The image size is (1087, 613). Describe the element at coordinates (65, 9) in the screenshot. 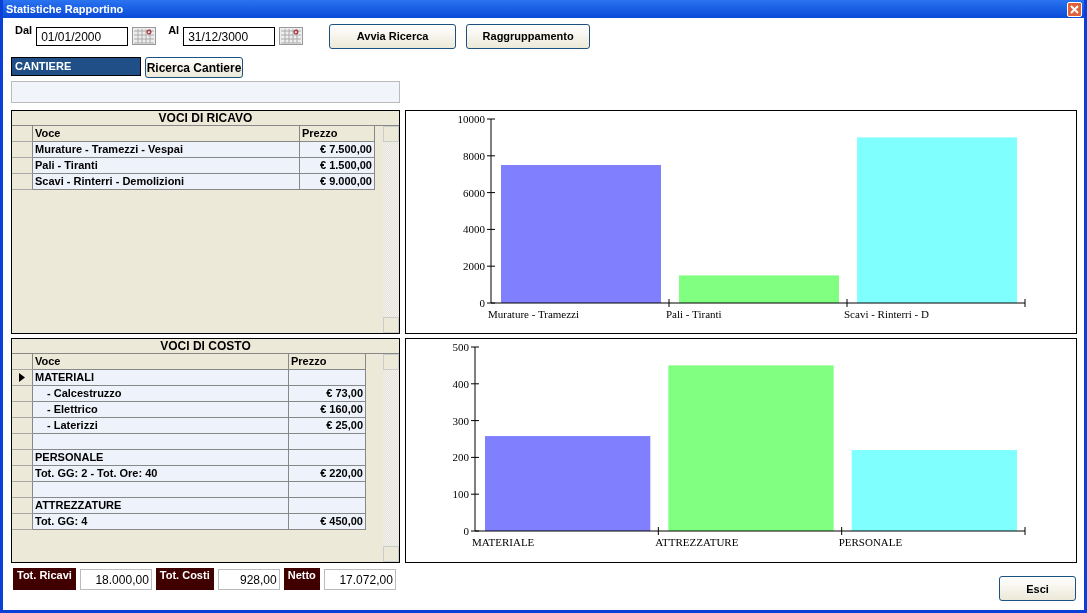

I see `window-title: Statistiche Rapportino` at that location.